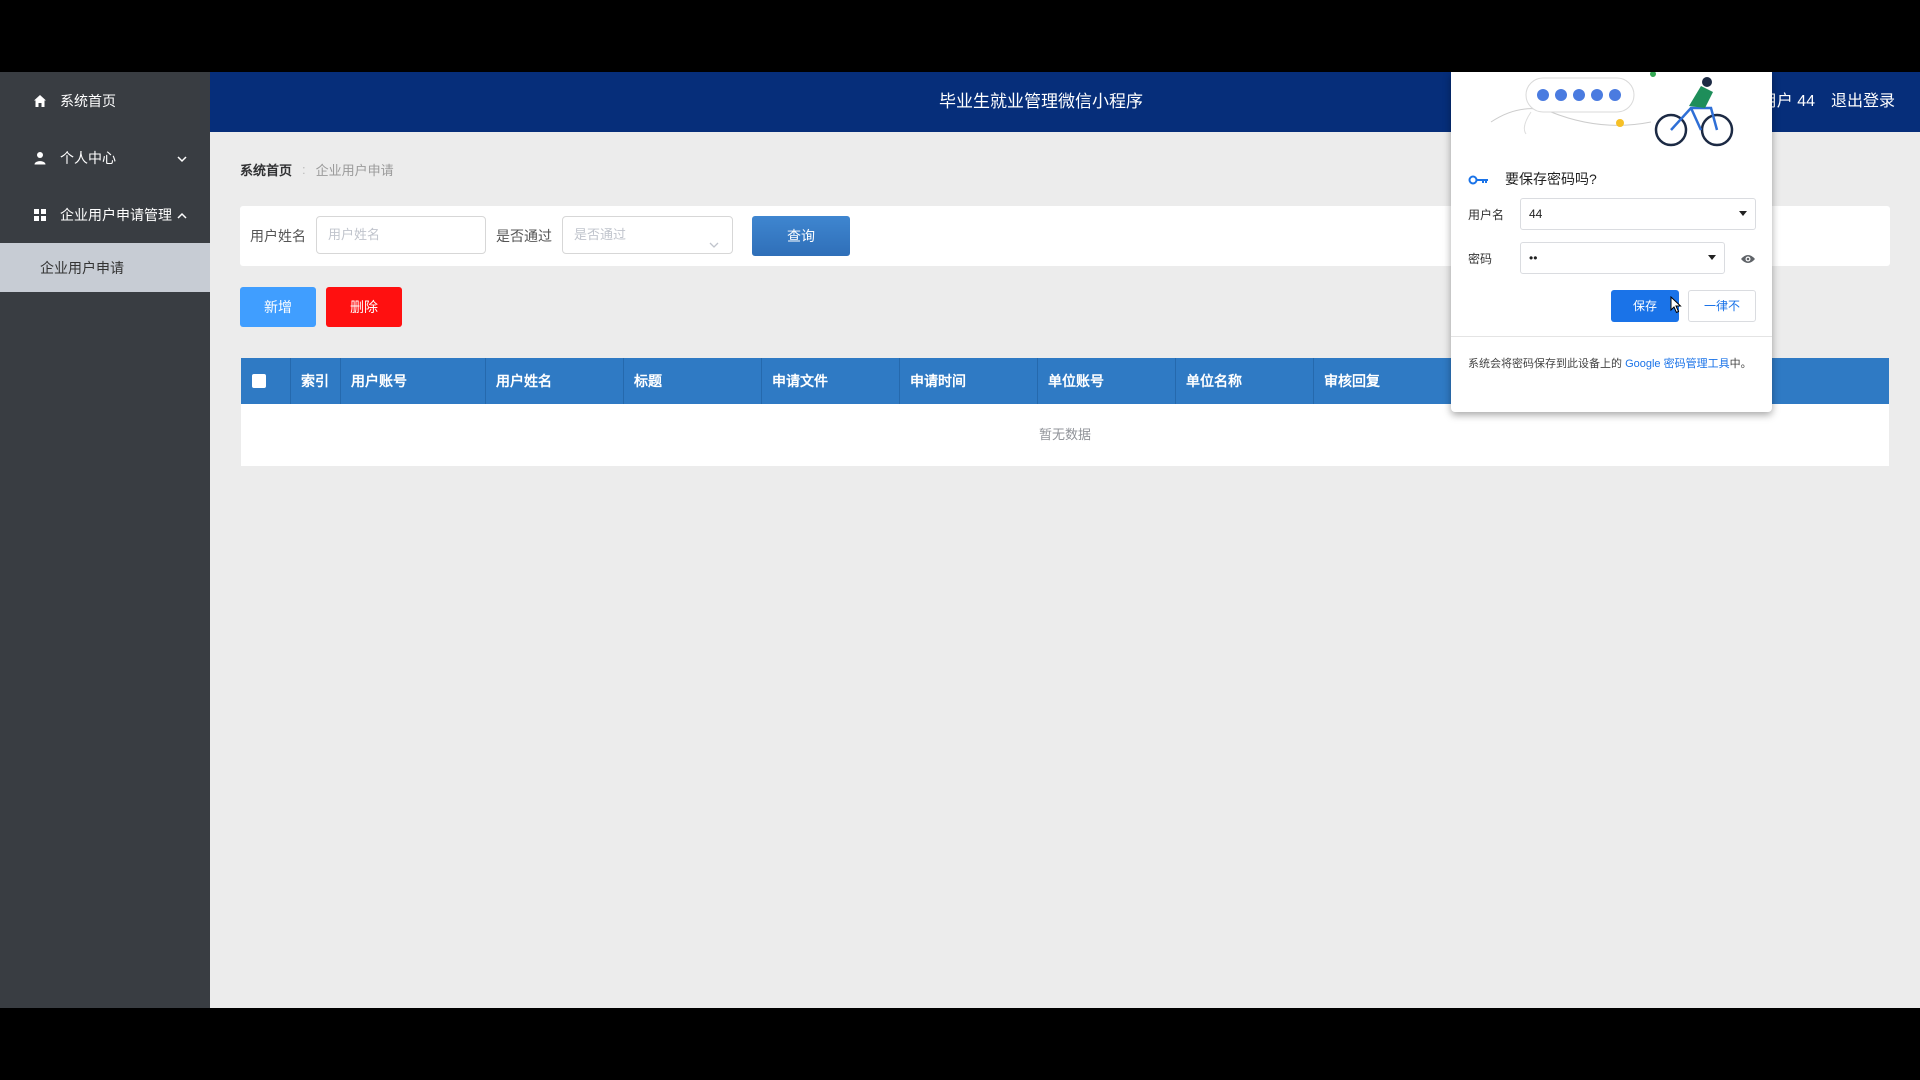  Describe the element at coordinates (1547, 364) in the screenshot. I see `footer-text: 系统会将密码保存到此设备上的` at that location.